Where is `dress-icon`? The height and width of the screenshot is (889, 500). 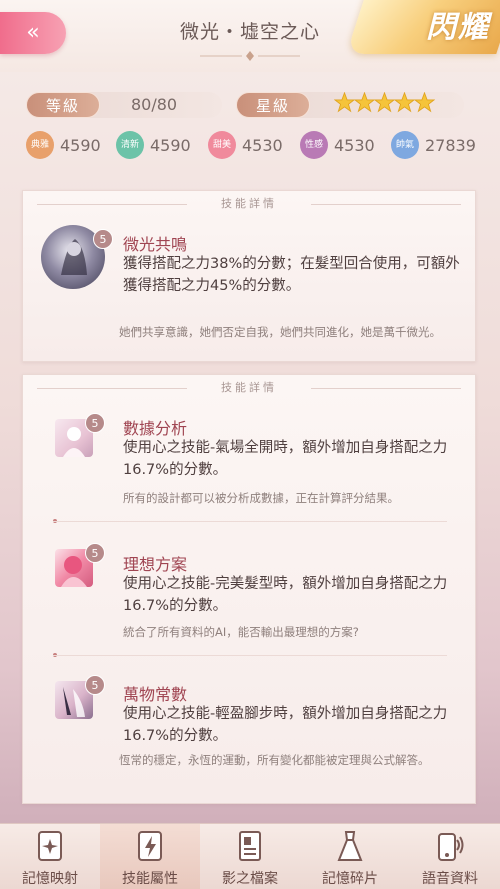
dress-icon is located at coordinates (350, 846).